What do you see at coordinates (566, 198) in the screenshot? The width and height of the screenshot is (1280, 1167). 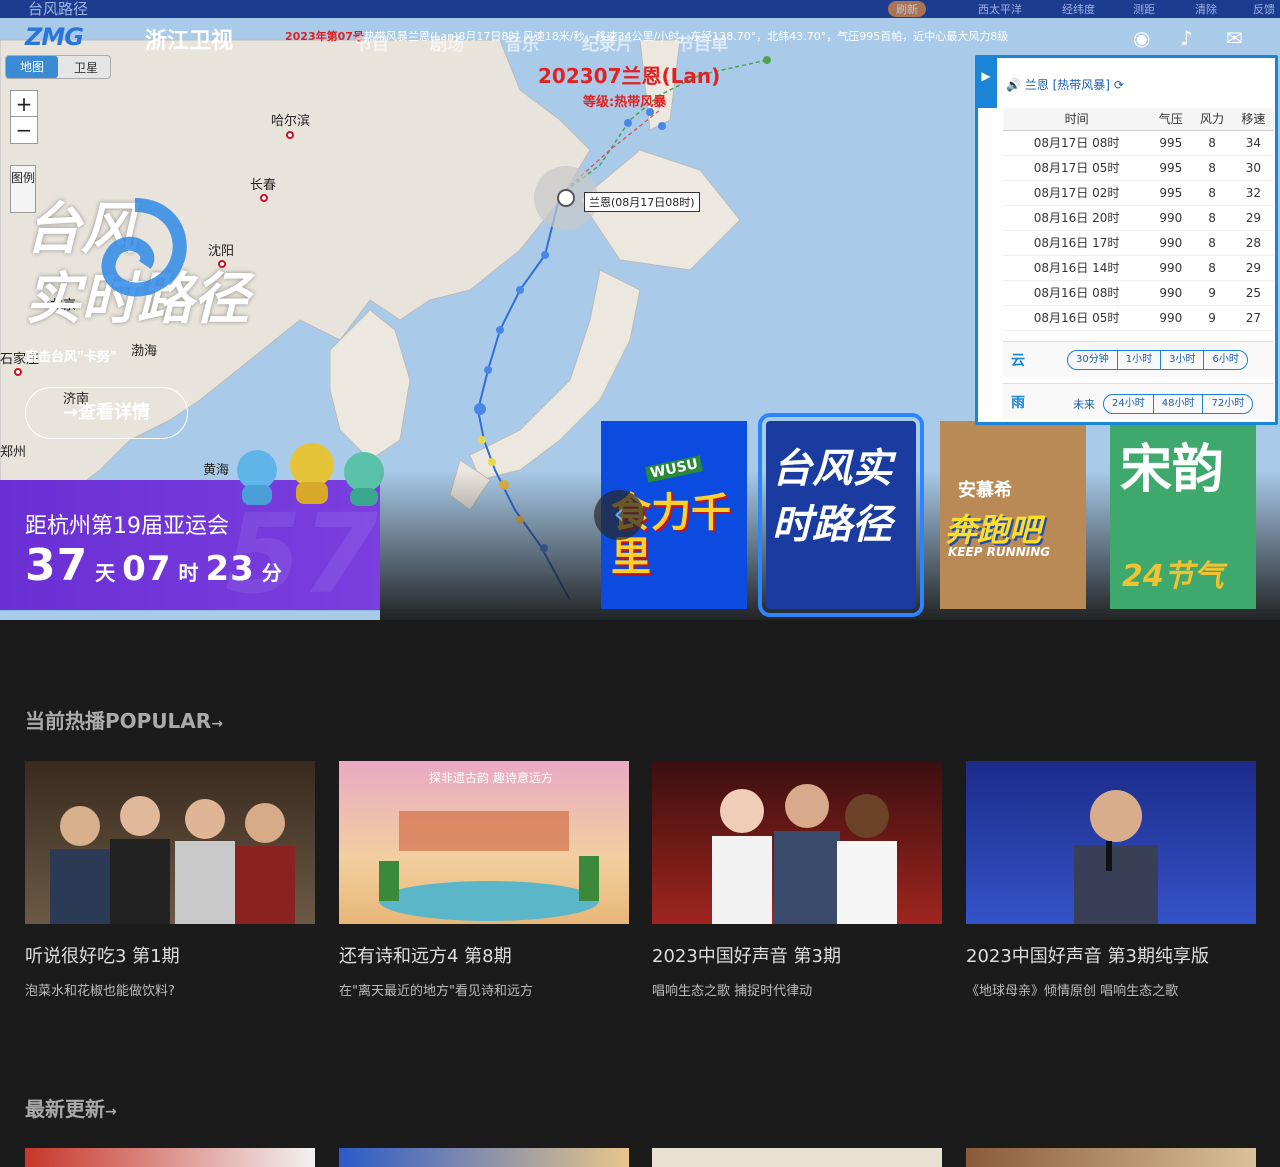 I see `typhoon-eye-icon` at bounding box center [566, 198].